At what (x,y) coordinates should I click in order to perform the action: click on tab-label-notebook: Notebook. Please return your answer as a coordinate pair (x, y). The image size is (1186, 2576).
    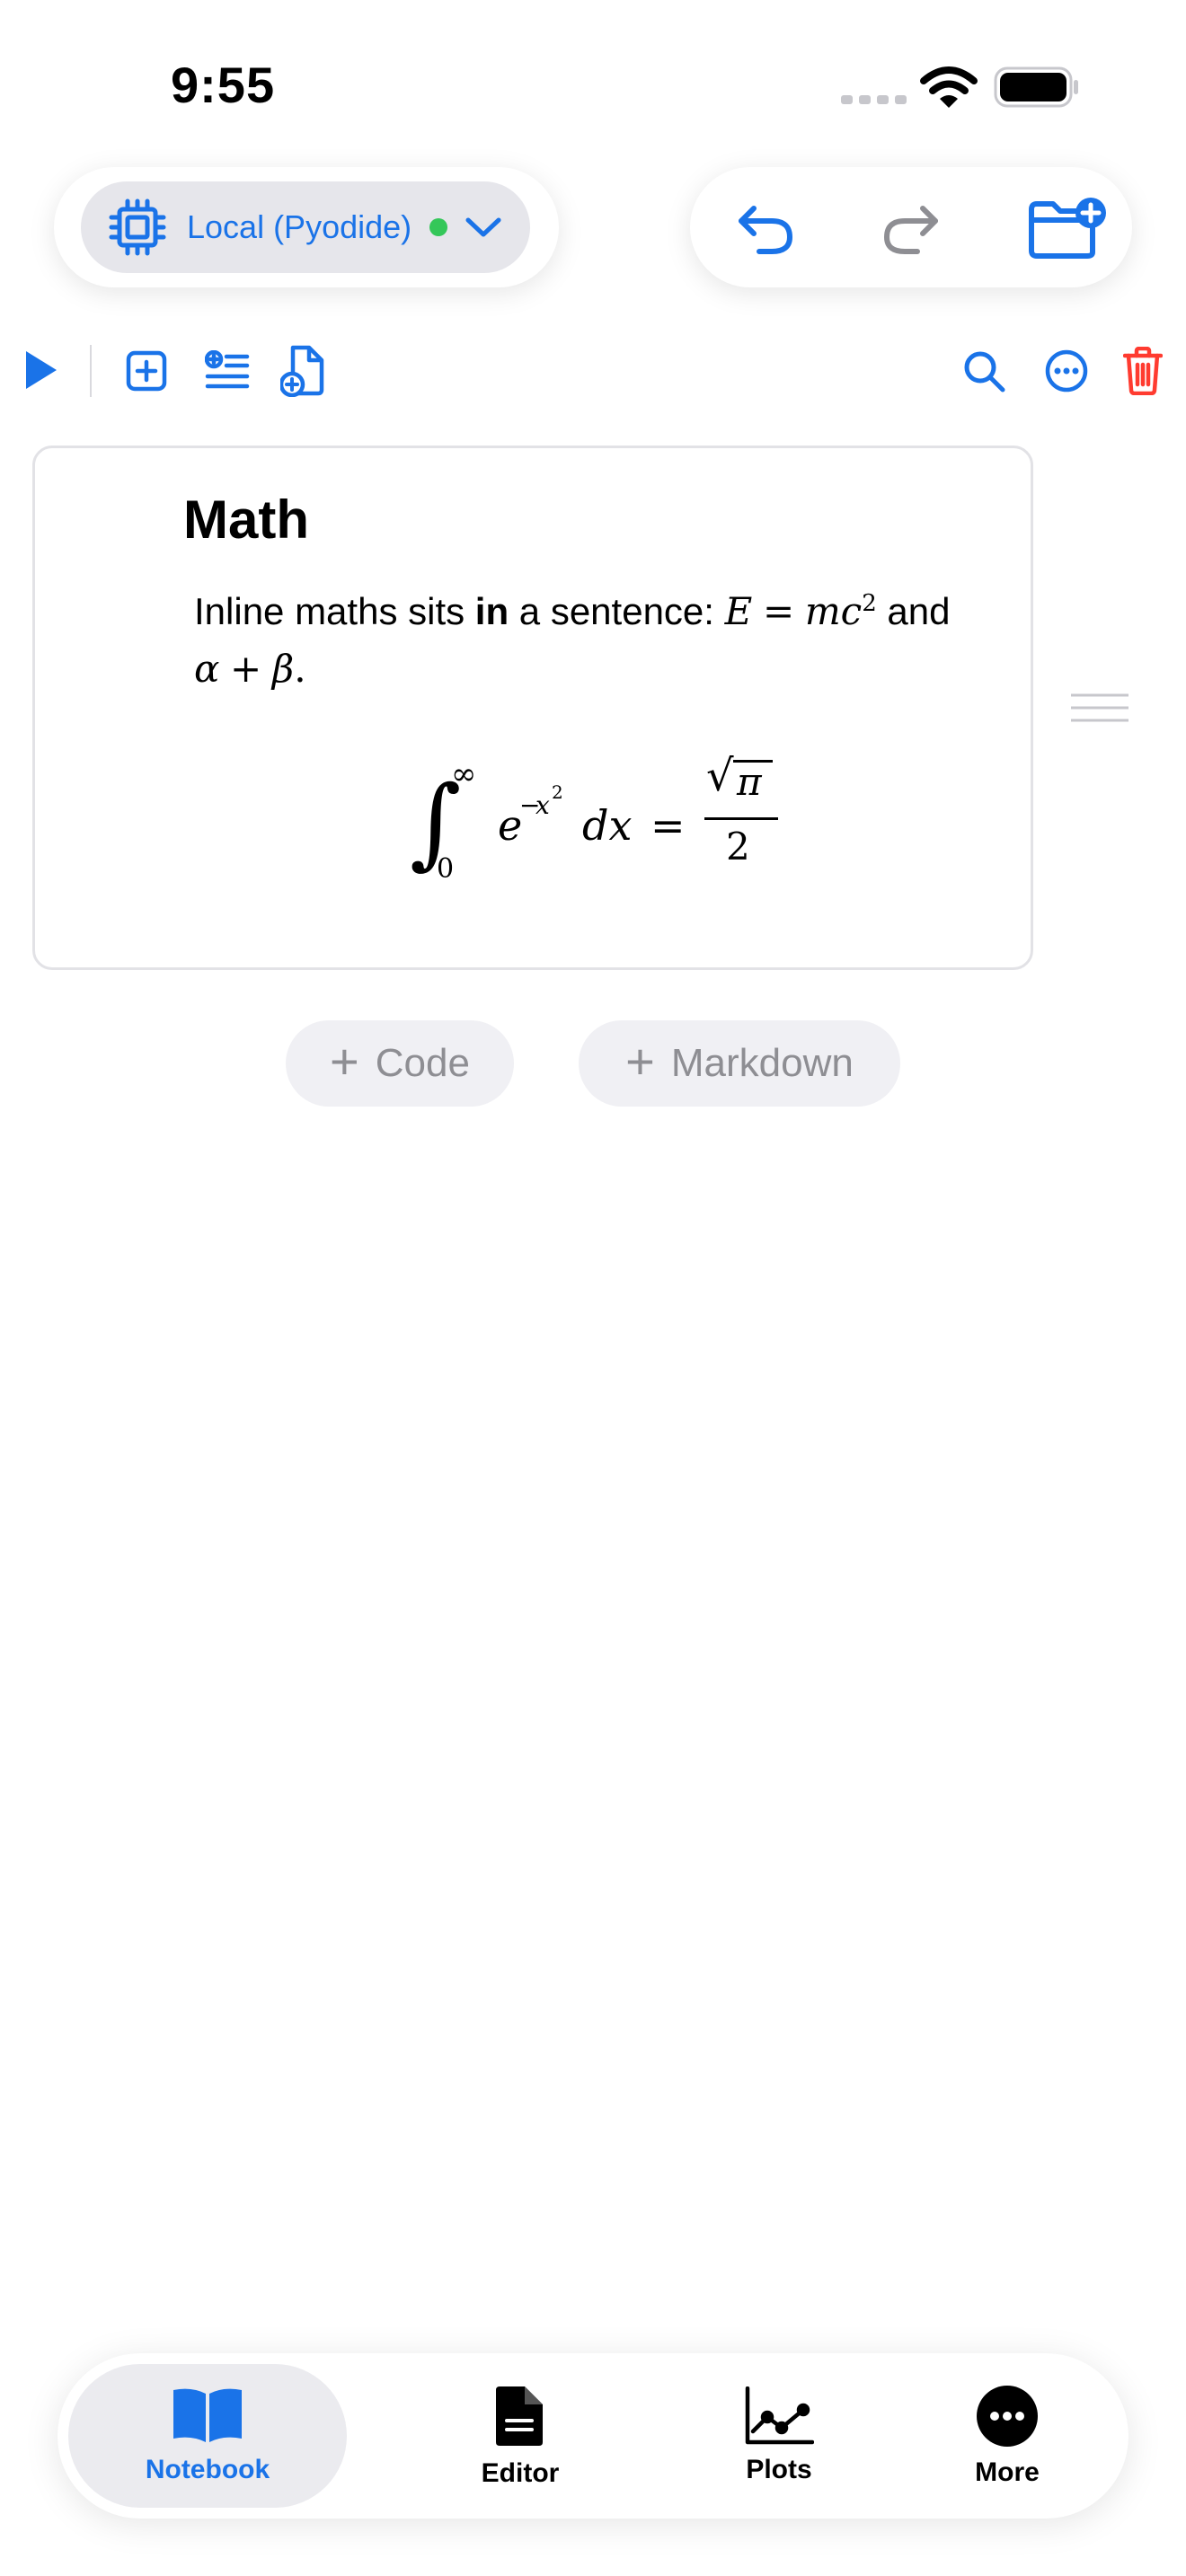
    Looking at the image, I should click on (207, 2469).